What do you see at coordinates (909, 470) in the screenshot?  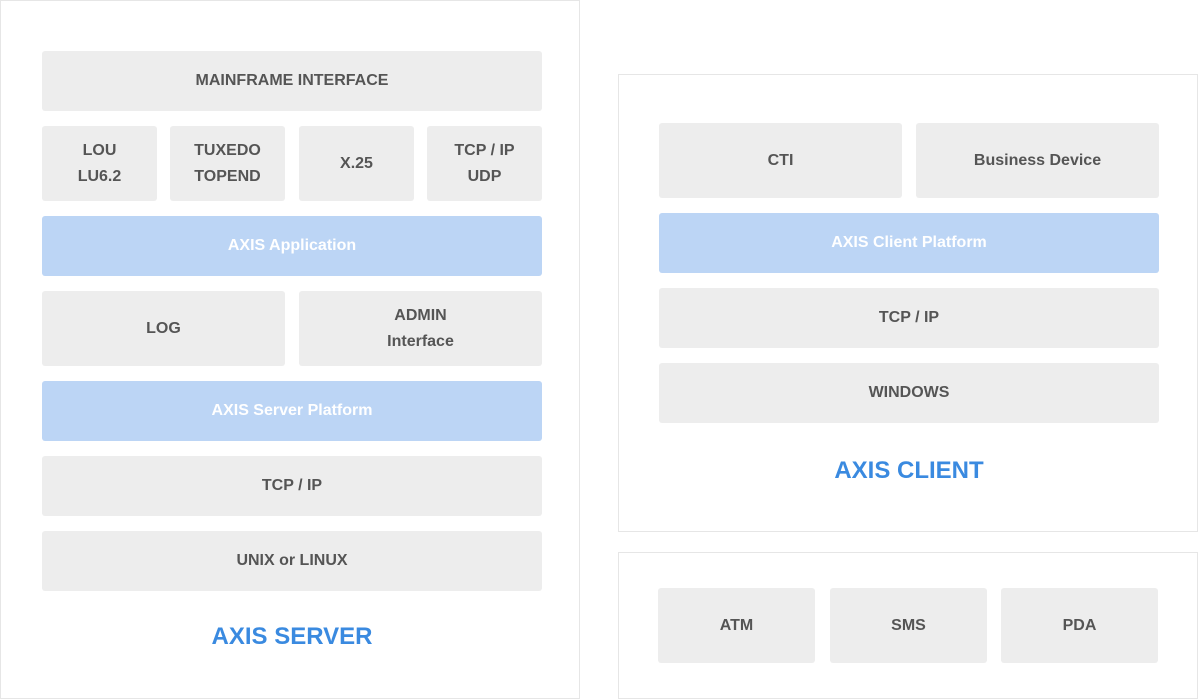 I see `axis-client-title: AXIS CLIENT` at bounding box center [909, 470].